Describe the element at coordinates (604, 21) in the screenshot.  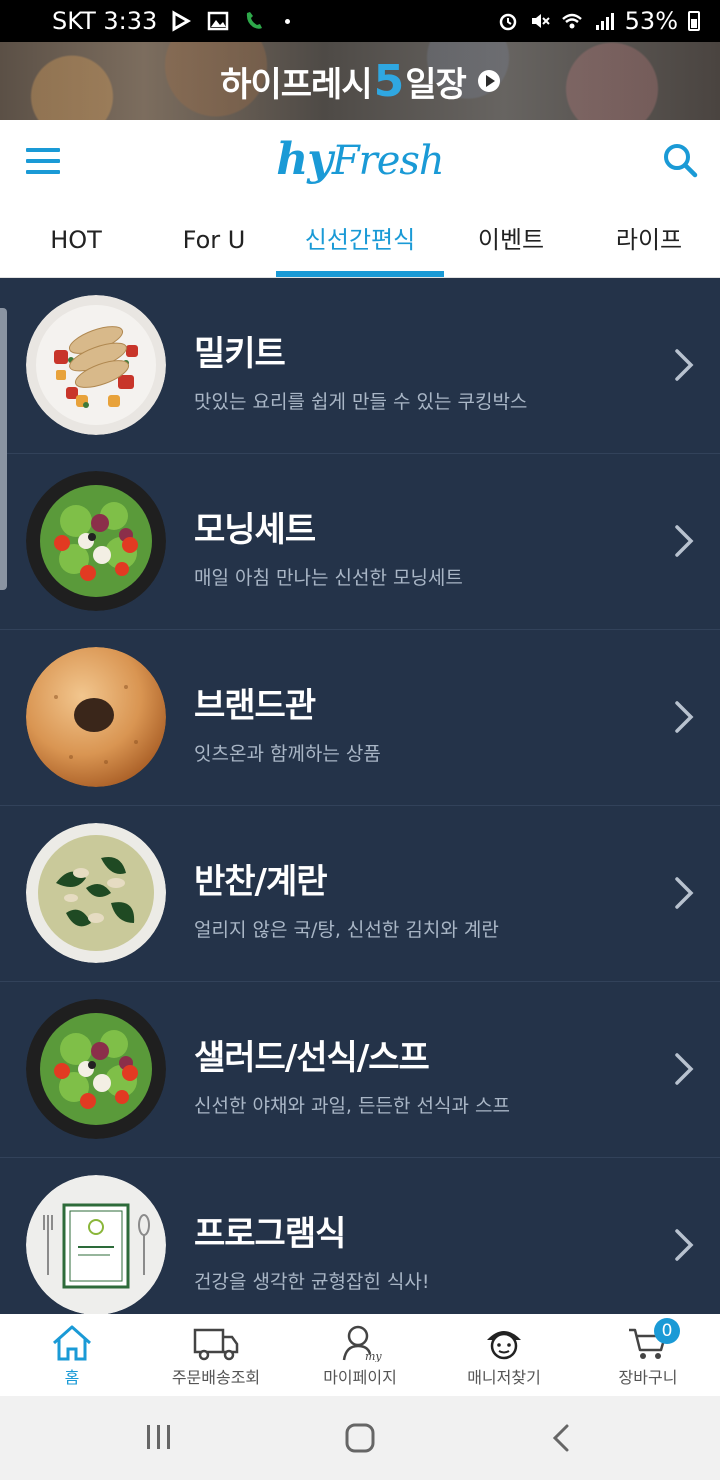
I see `signal-icon` at that location.